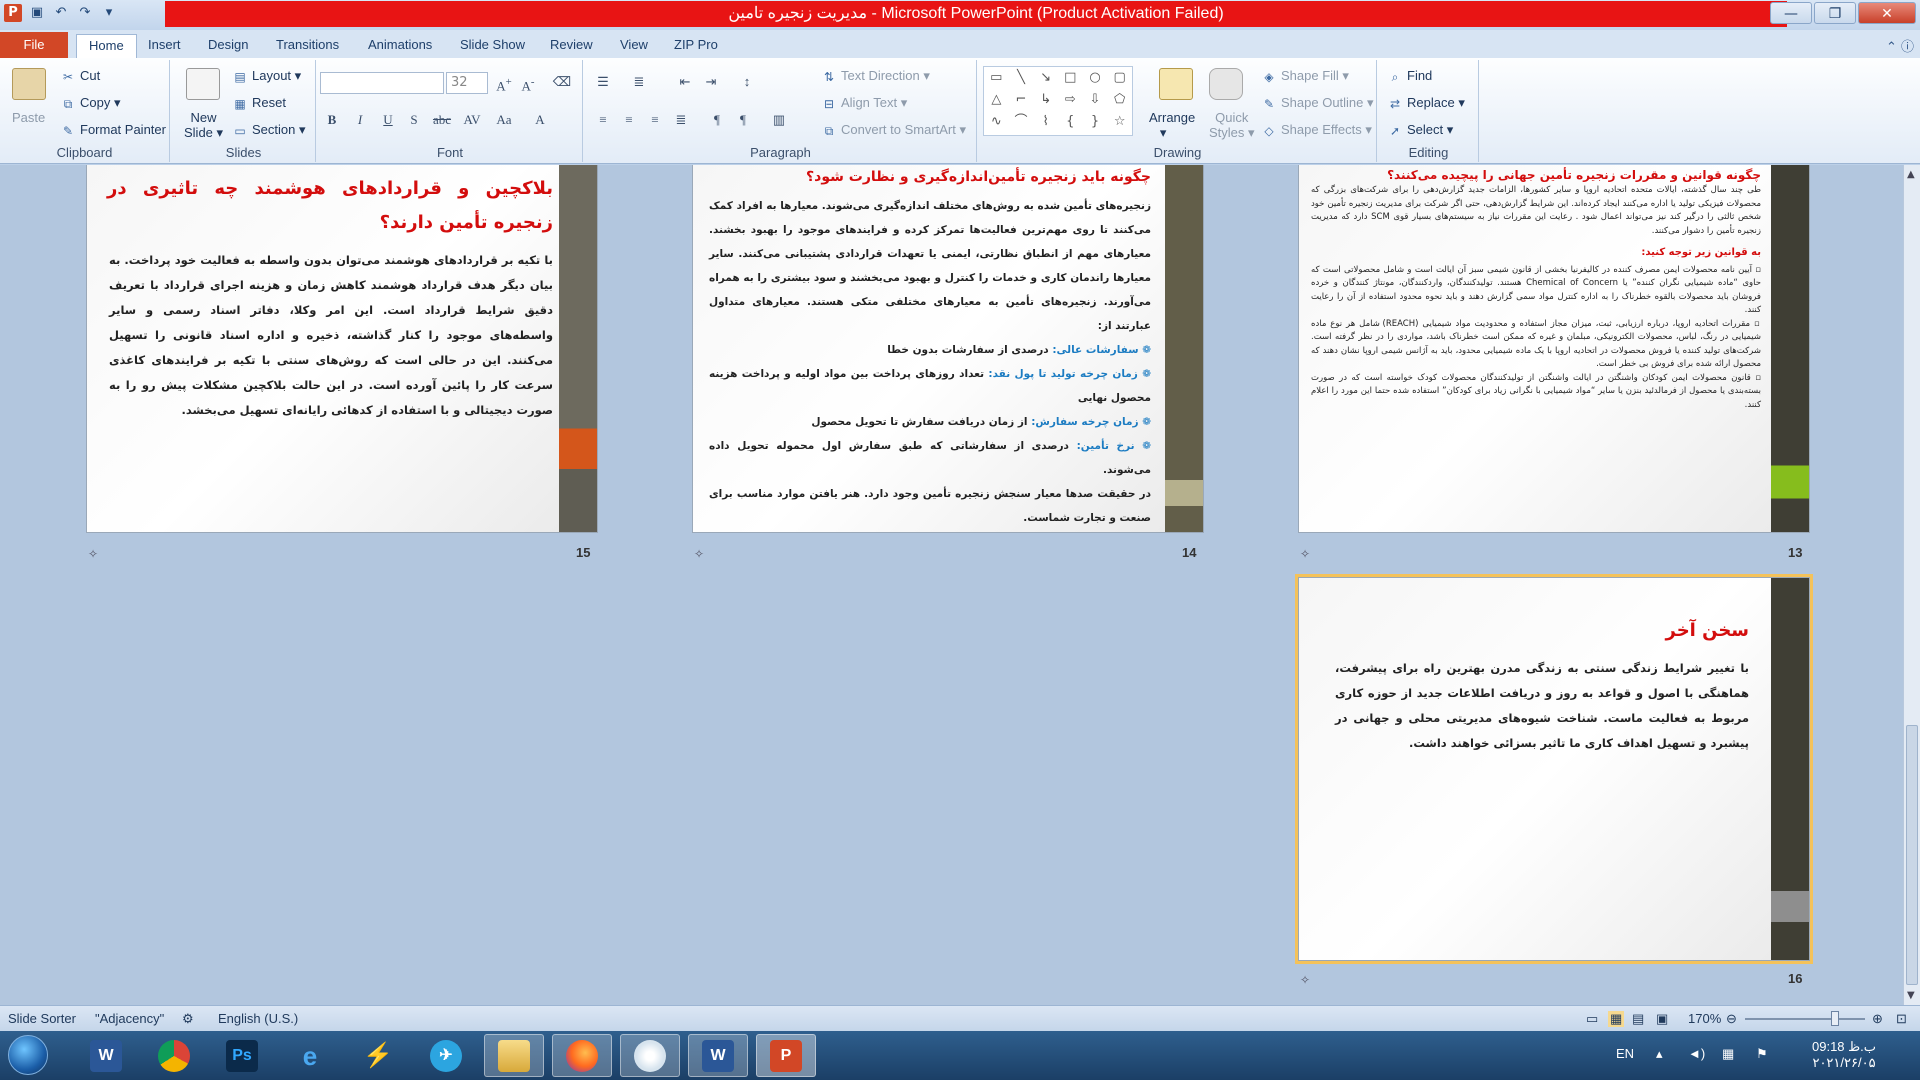 Image resolution: width=1920 pixels, height=1080 pixels. What do you see at coordinates (1887, 13) in the screenshot?
I see `close-button: ✕` at bounding box center [1887, 13].